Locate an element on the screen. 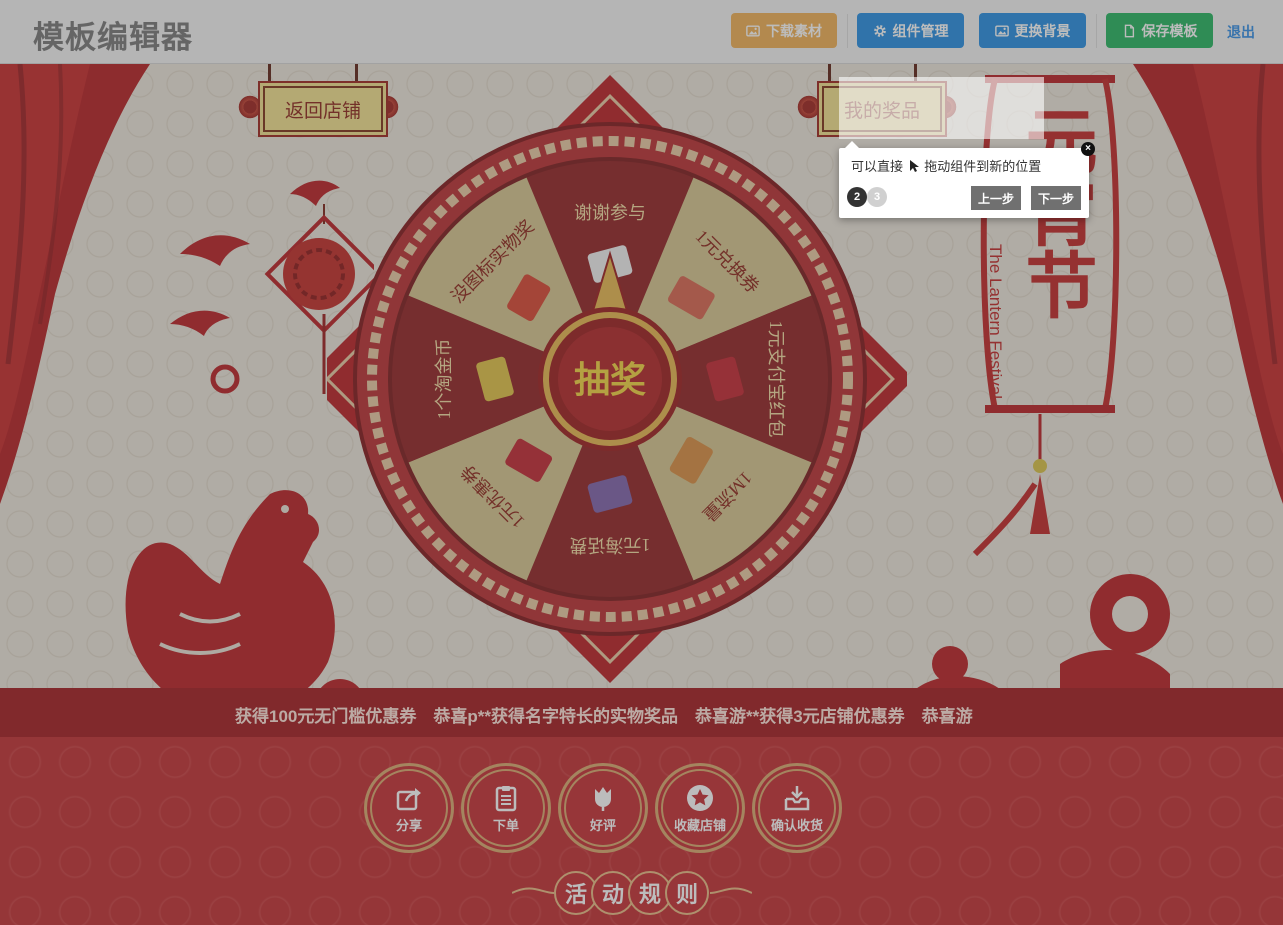 This screenshot has width=1283, height=925. guide-text-after: 拖动组件到新的位置 is located at coordinates (983, 166).